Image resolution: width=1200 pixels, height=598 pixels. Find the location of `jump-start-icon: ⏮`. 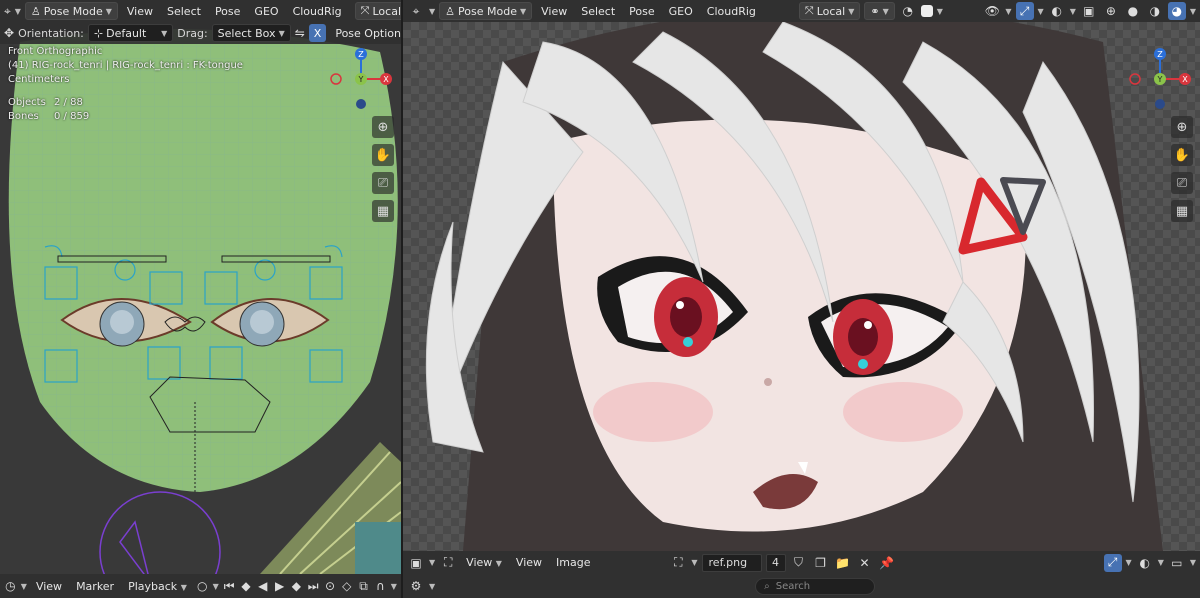

jump-start-icon: ⏮ is located at coordinates (229, 586).